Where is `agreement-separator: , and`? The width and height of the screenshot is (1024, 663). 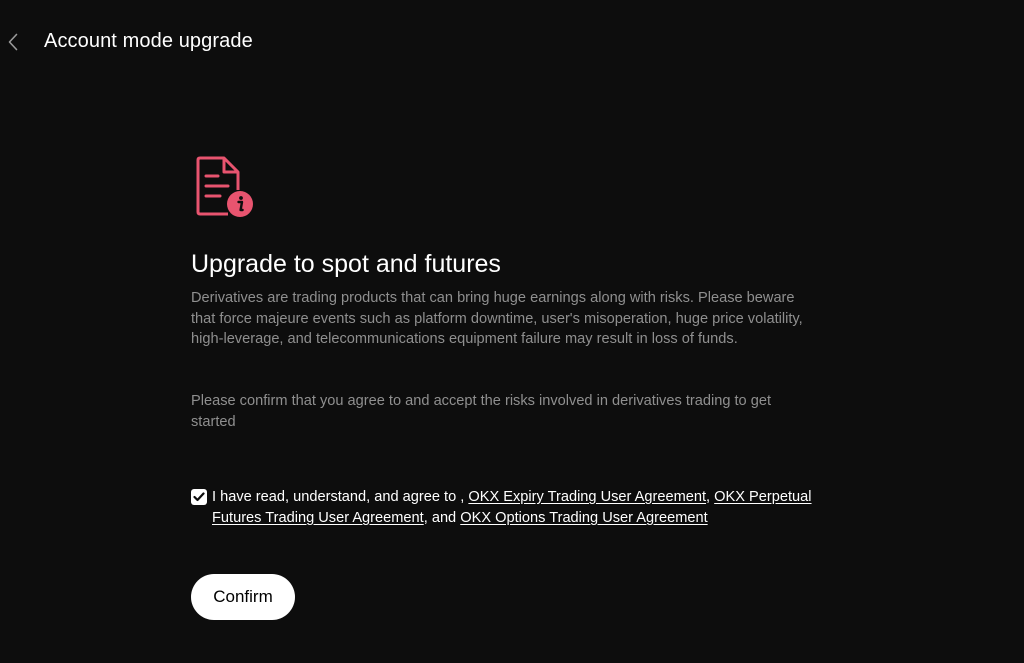
agreement-separator: , and is located at coordinates (440, 518).